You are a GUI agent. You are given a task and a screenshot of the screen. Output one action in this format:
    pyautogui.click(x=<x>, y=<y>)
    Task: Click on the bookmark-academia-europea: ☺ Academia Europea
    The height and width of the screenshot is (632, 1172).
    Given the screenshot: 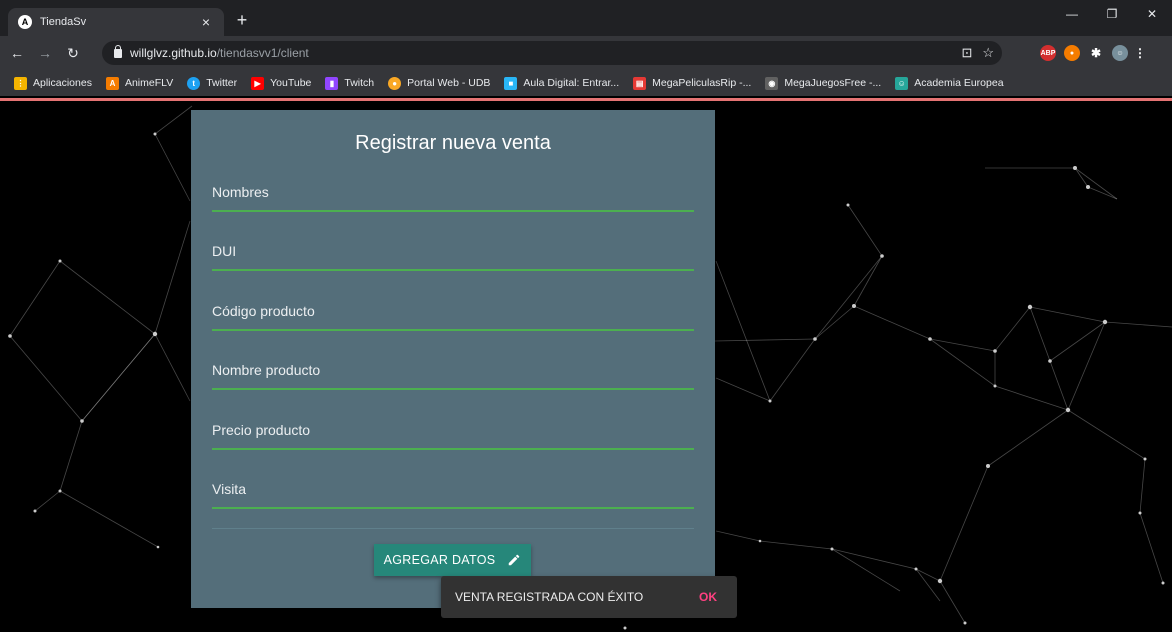 What is the action you would take?
    pyautogui.click(x=949, y=83)
    